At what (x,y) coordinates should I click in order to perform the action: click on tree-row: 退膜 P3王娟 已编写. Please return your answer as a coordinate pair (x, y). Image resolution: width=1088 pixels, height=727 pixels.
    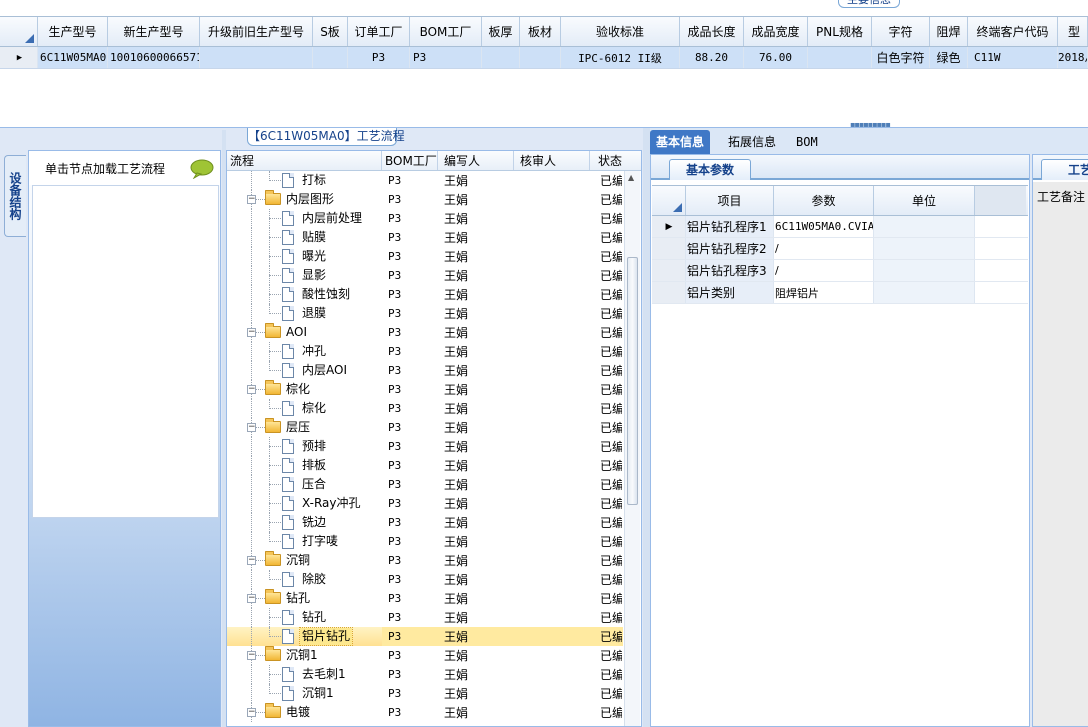
    Looking at the image, I should click on (425, 313).